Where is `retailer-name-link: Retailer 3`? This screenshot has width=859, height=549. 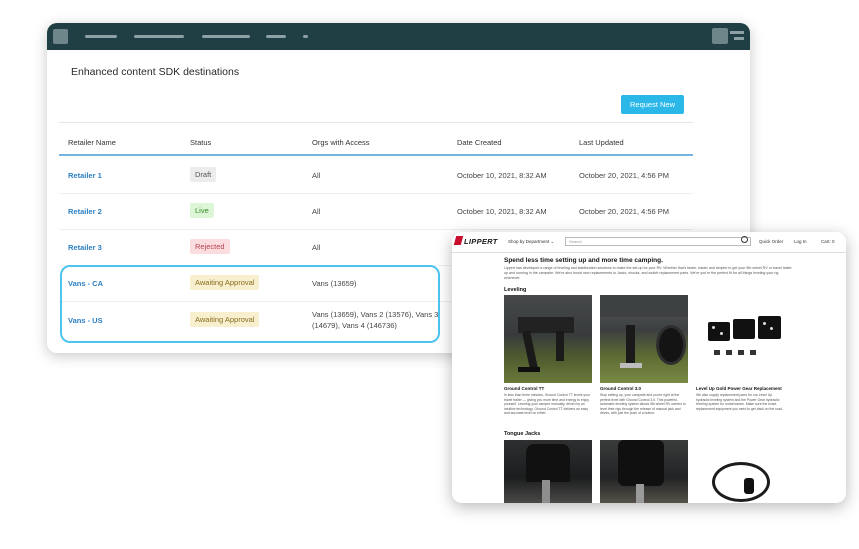
retailer-name-link: Retailer 3 is located at coordinates (85, 247).